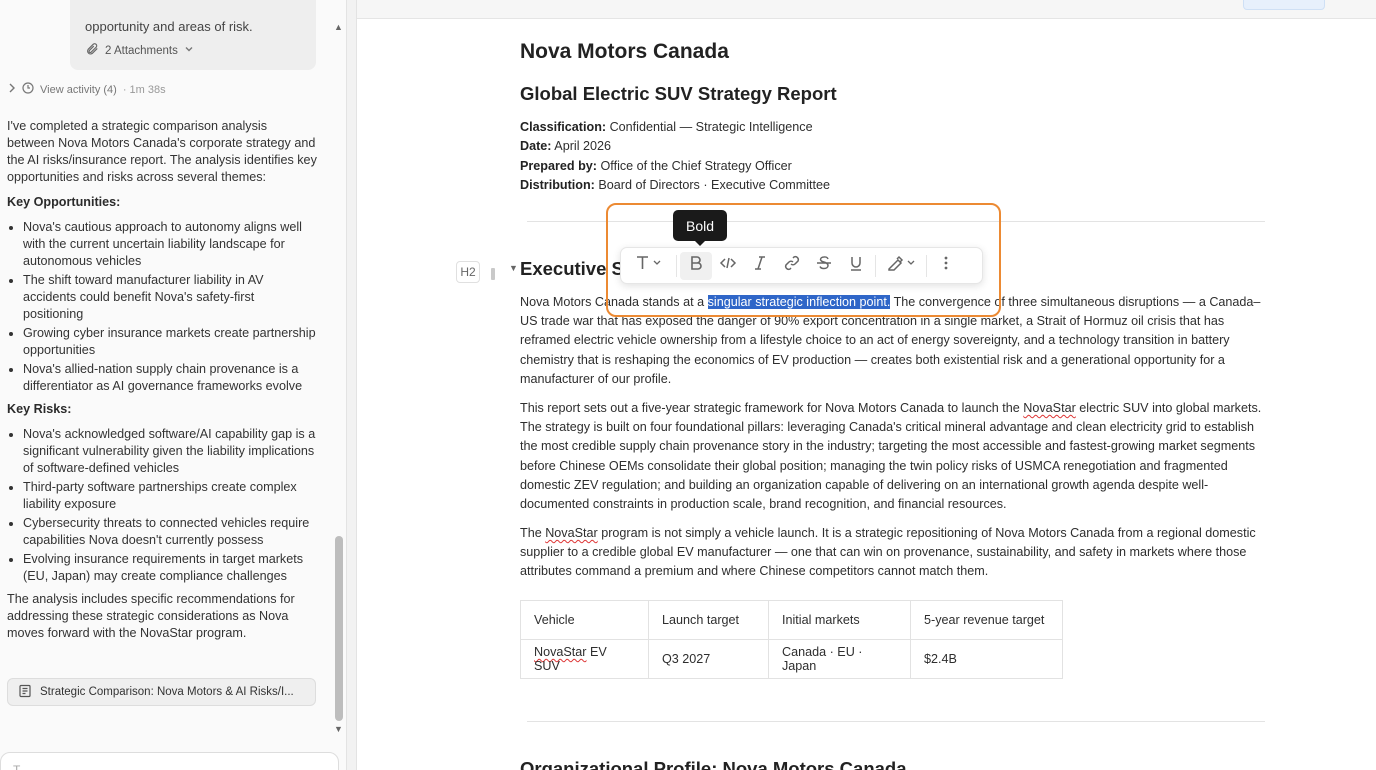 This screenshot has height=770, width=1376. Describe the element at coordinates (799, 302) in the screenshot. I see `selected-text: singular strategic inflection point.` at that location.